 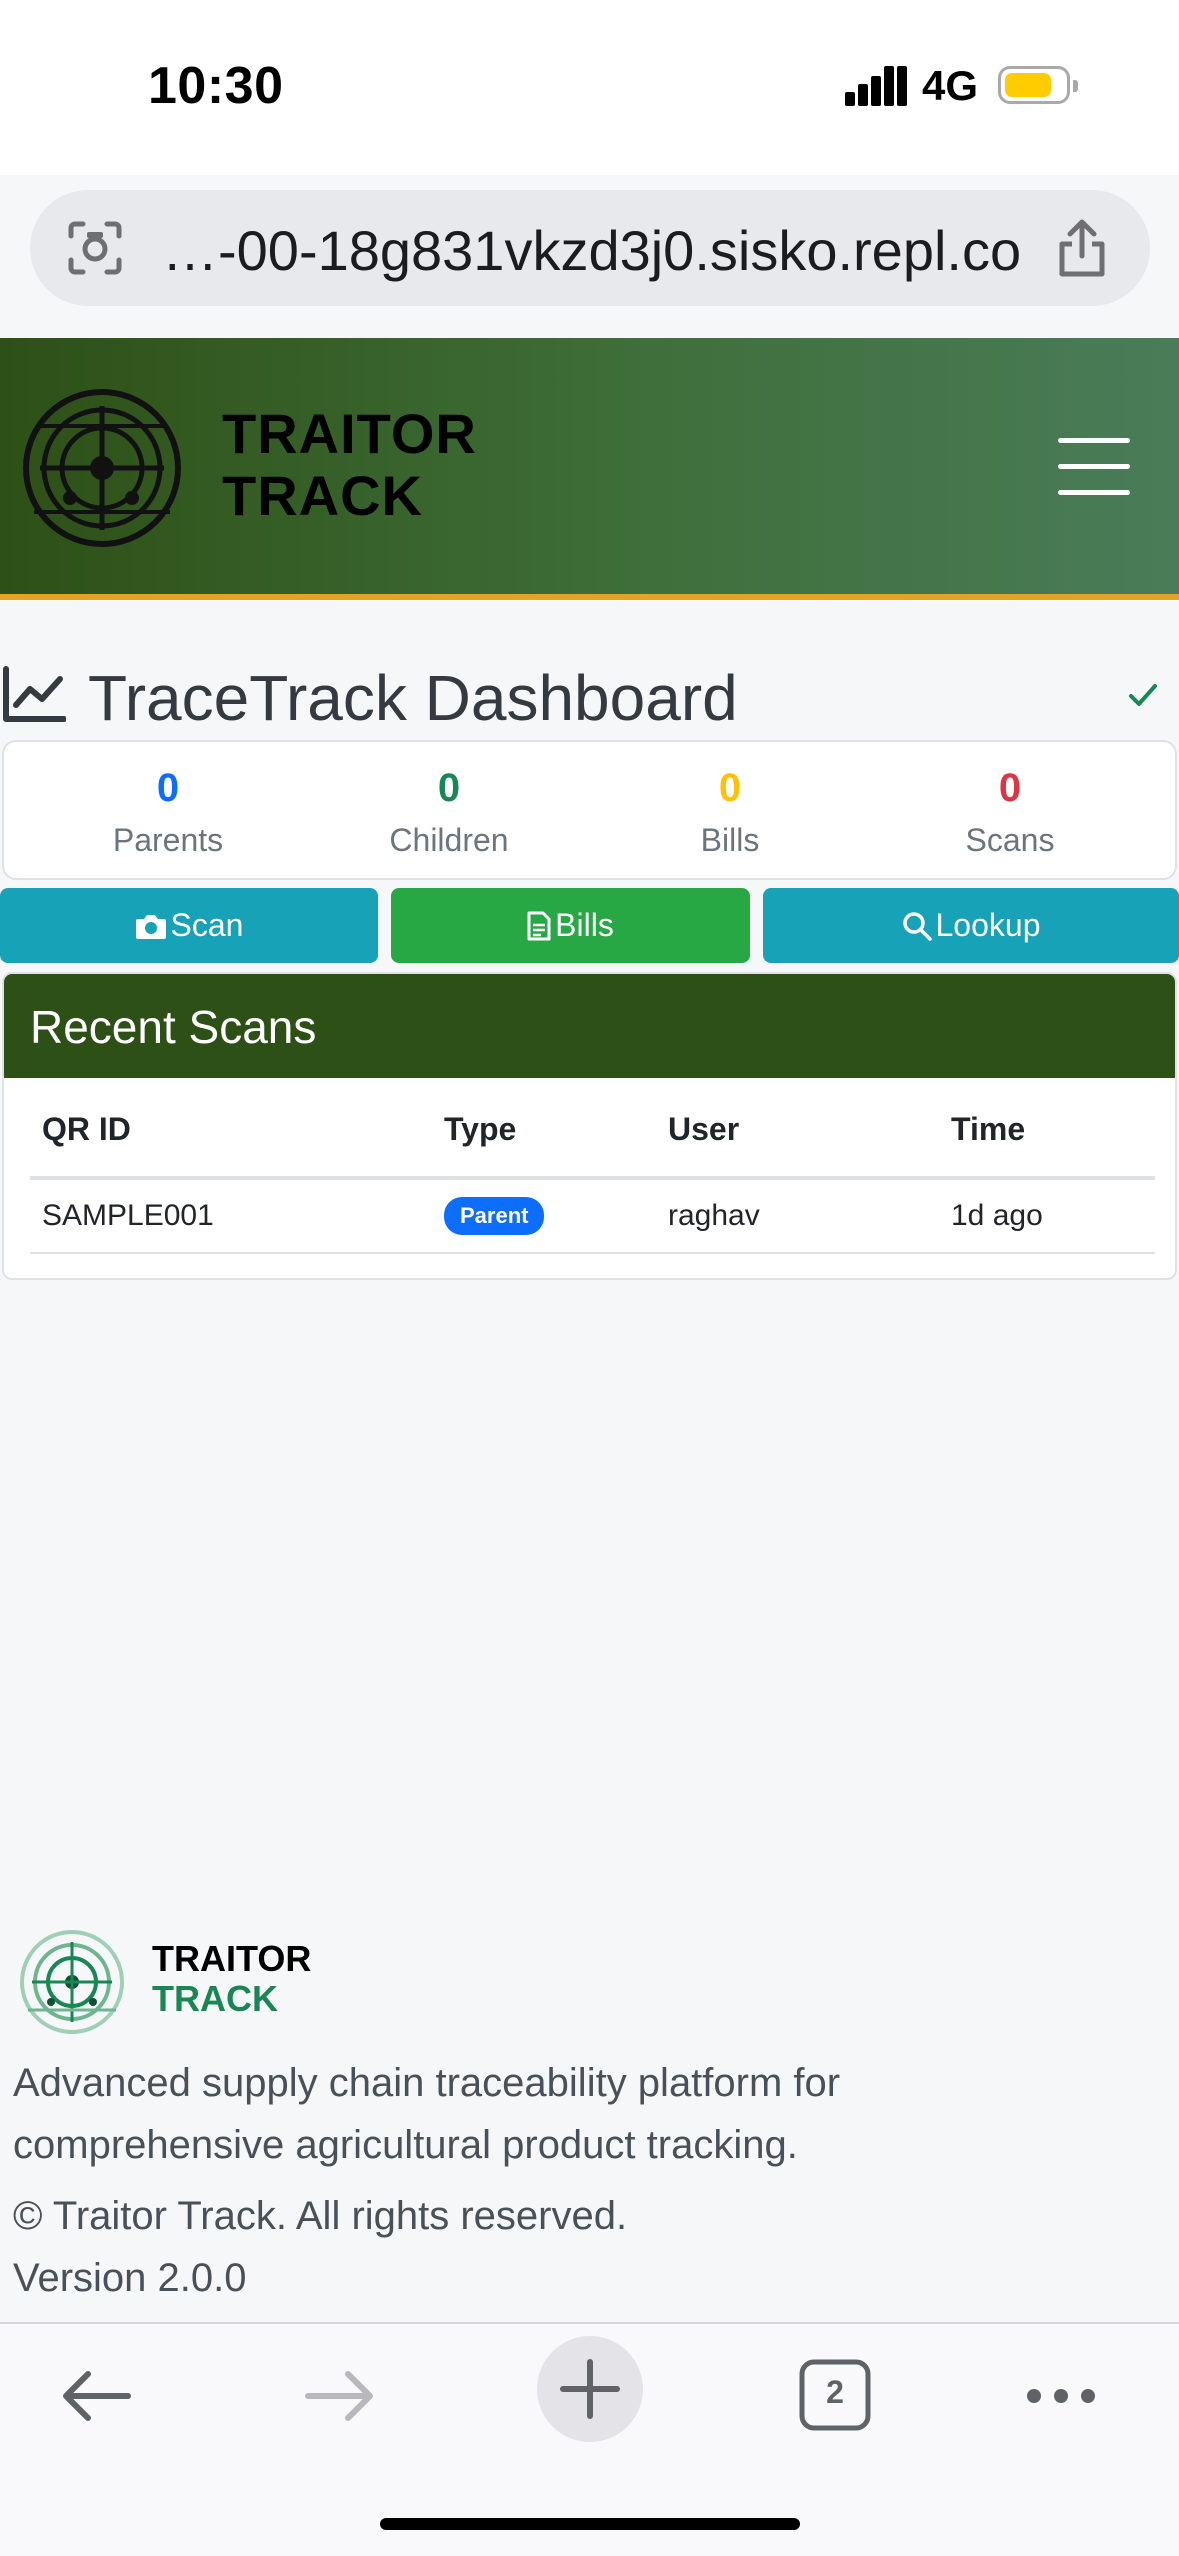 I want to click on table-header-row: QR ID Type User Time, so click(x=592, y=1131).